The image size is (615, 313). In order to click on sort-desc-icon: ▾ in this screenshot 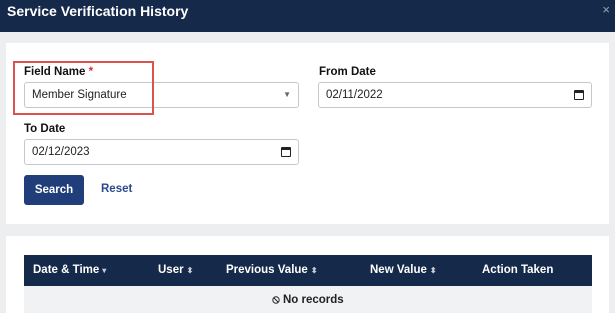, I will do `click(104, 270)`.